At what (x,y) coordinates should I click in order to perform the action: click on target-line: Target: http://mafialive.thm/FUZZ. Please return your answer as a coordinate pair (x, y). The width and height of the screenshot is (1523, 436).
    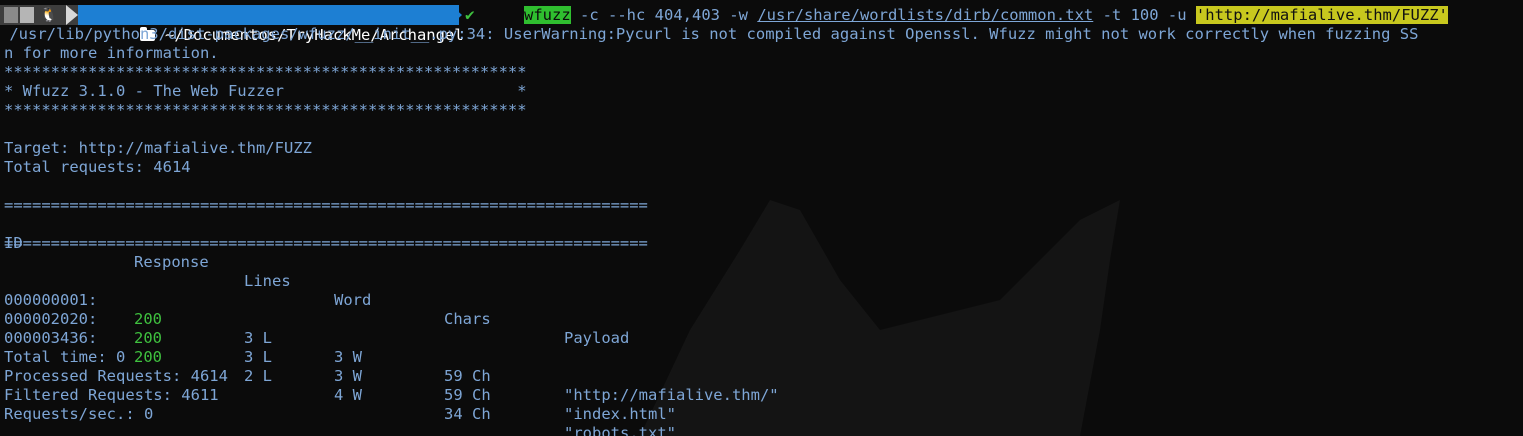
    Looking at the image, I should click on (158, 148).